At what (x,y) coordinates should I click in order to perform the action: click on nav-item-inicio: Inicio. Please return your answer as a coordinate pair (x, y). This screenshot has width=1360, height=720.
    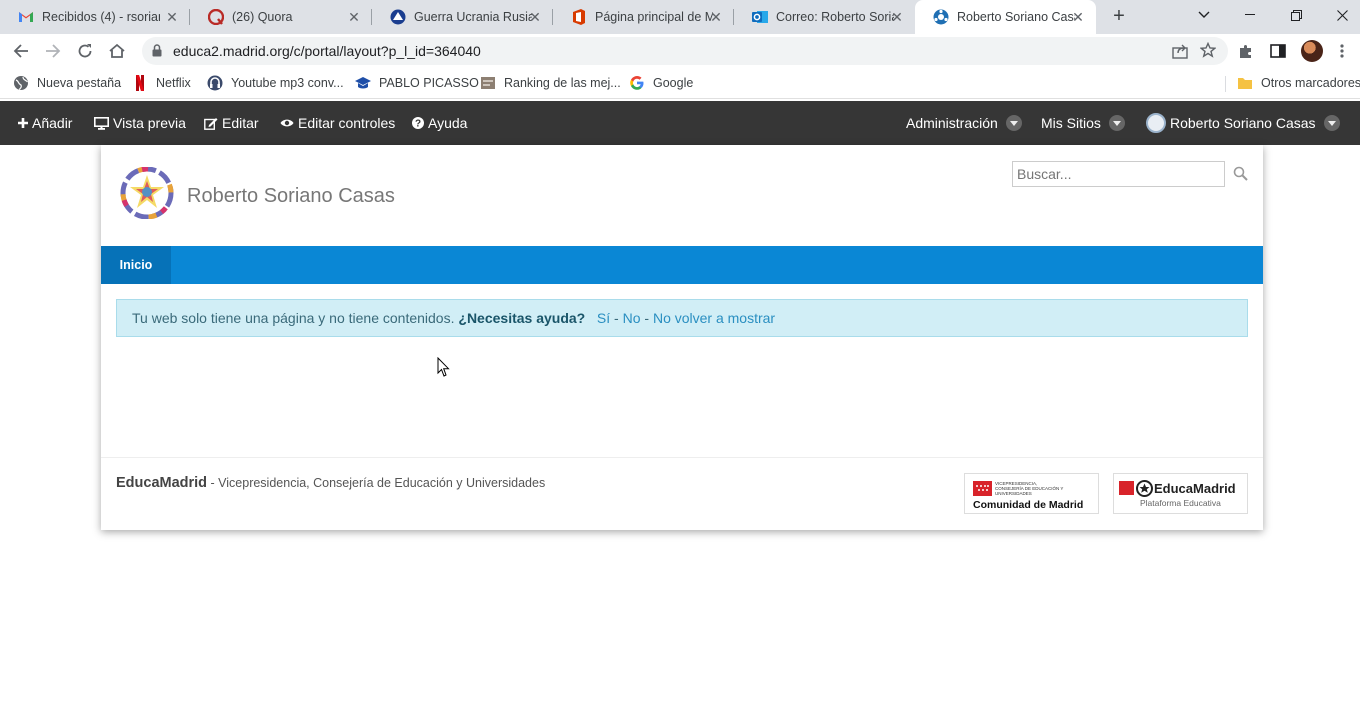
    Looking at the image, I should click on (136, 265).